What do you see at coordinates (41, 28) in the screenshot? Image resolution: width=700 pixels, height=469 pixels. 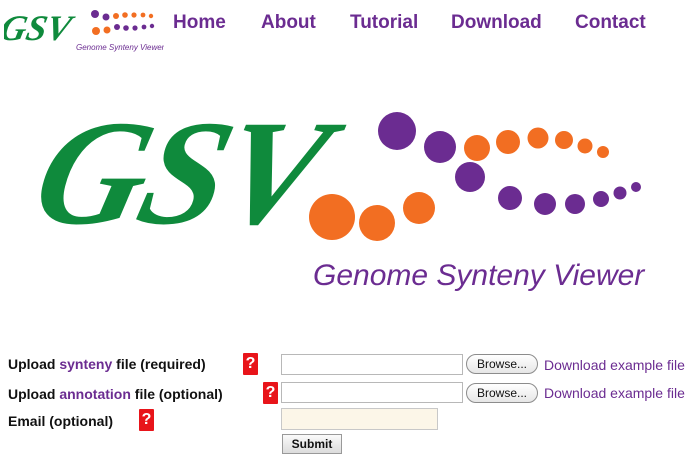 I see `logo-wordmark: GSV` at bounding box center [41, 28].